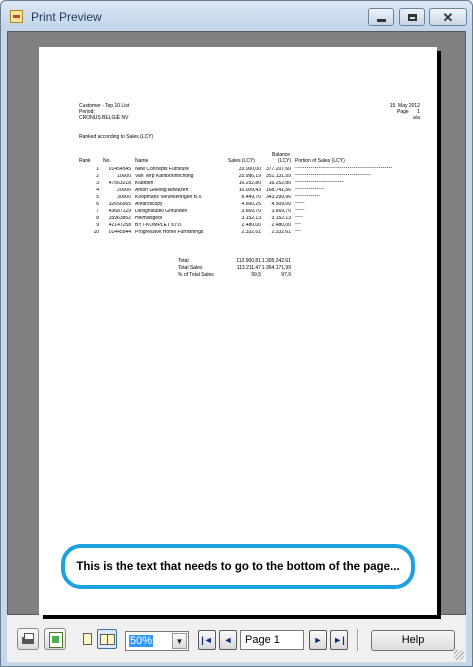 This screenshot has height=667, width=473. What do you see at coordinates (66, 17) in the screenshot?
I see `window-title: Print Preview` at bounding box center [66, 17].